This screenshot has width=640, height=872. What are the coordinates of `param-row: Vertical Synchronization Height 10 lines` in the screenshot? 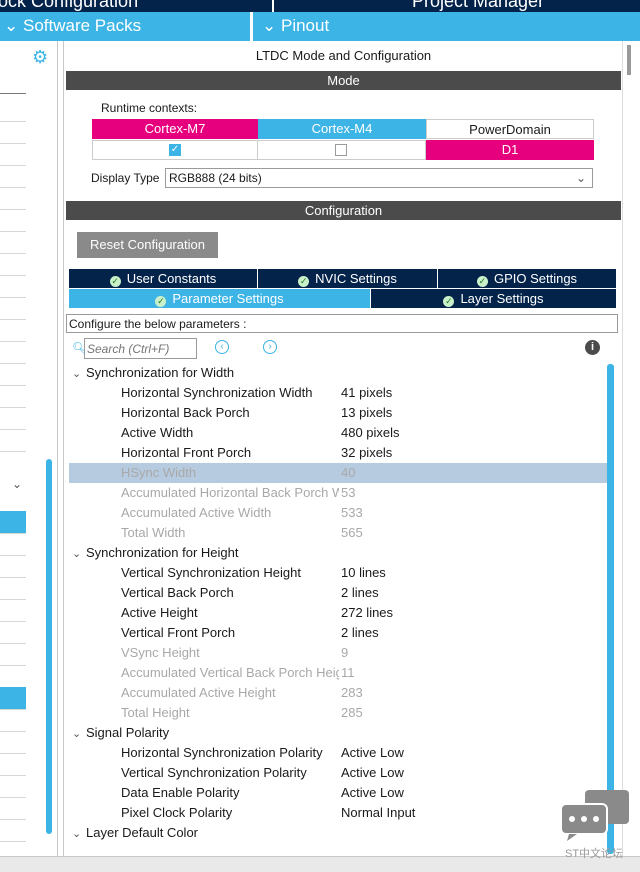 It's located at (339, 573).